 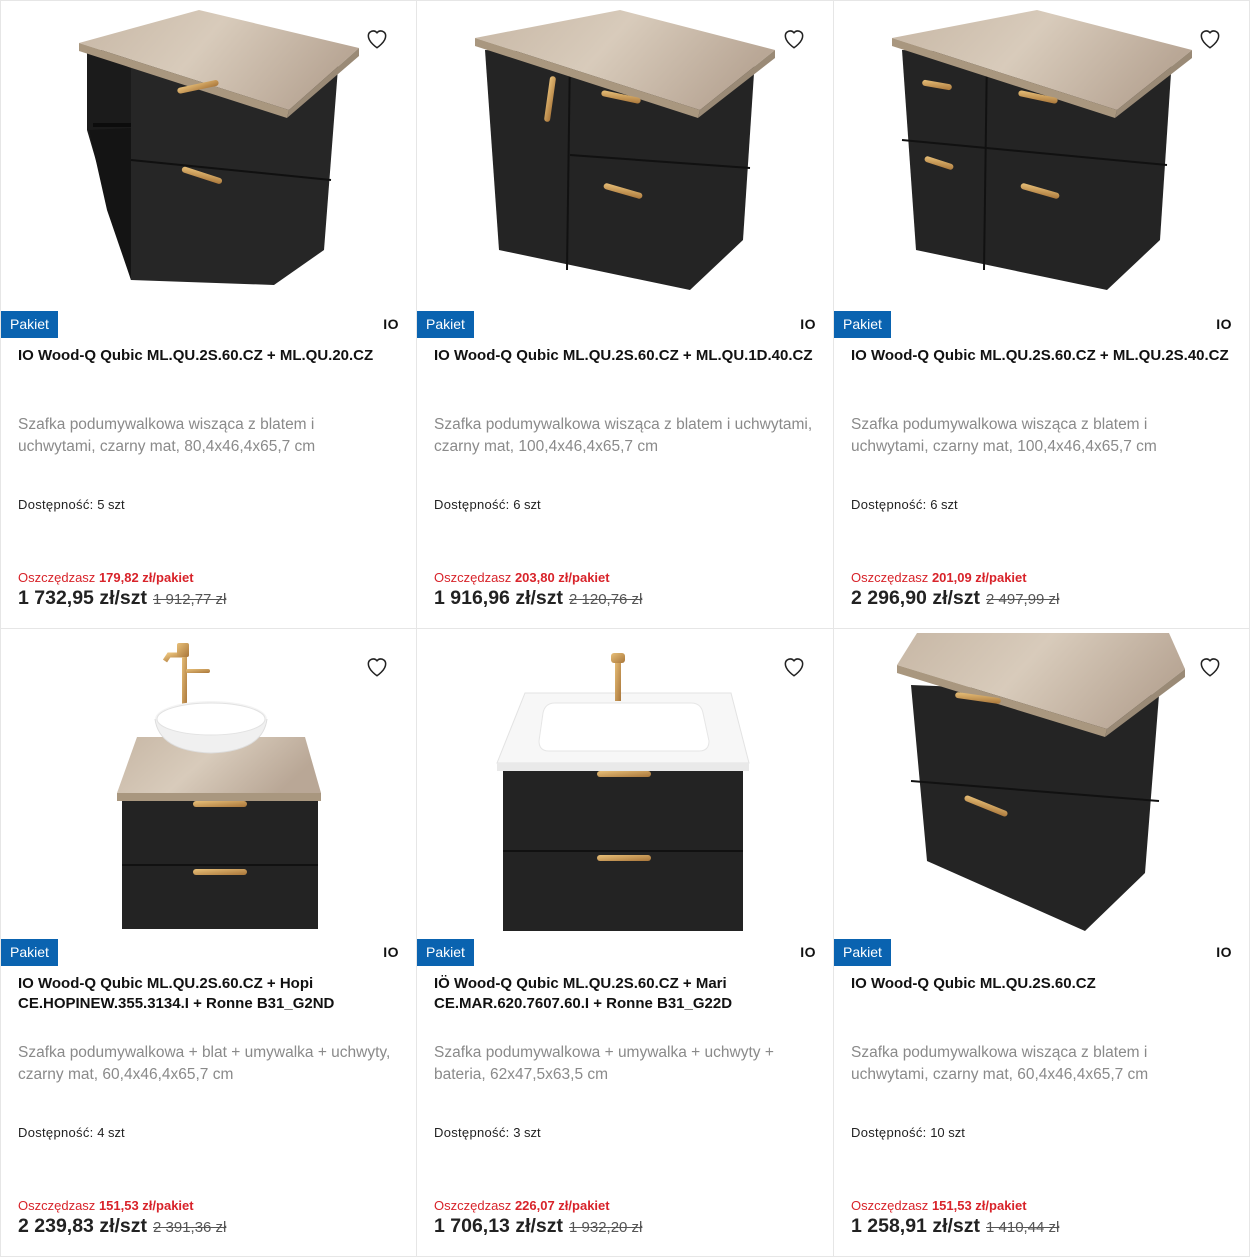 What do you see at coordinates (498, 1226) in the screenshot?
I see `current-price: 1 706,13 zł/szt` at bounding box center [498, 1226].